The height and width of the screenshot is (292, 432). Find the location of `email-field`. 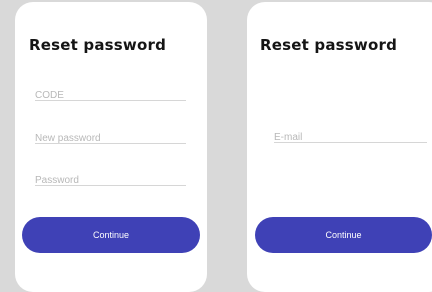

email-field is located at coordinates (350, 136).